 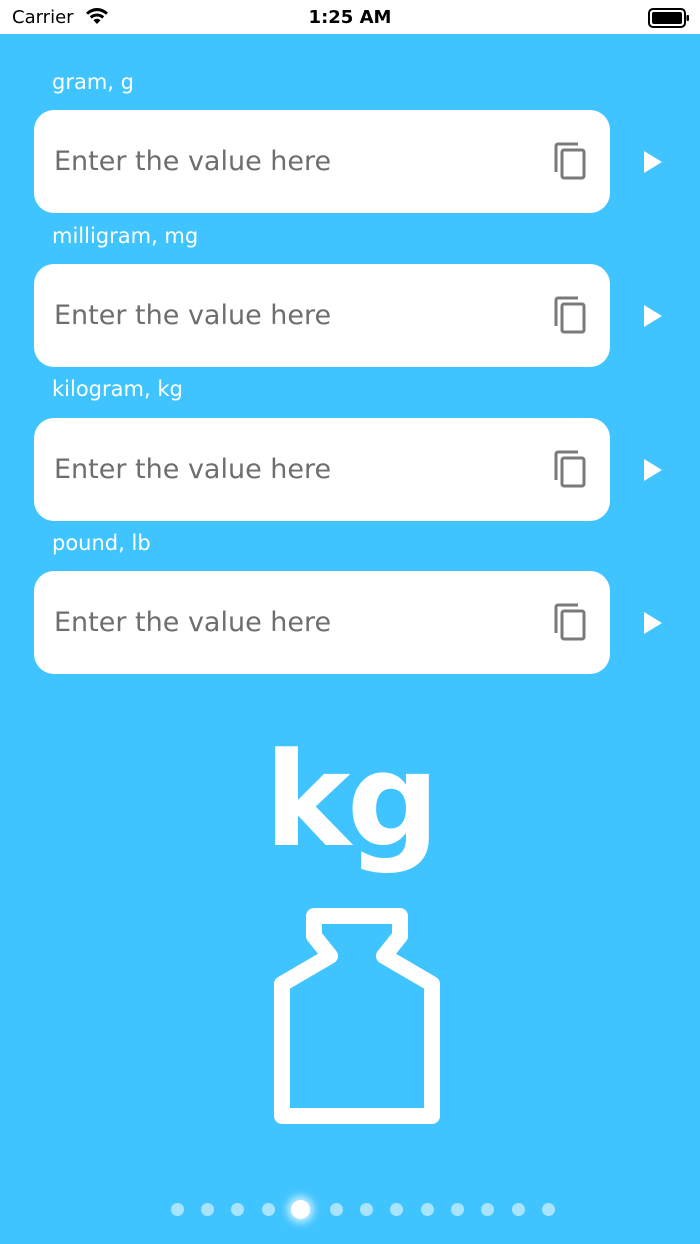 What do you see at coordinates (294, 469) in the screenshot?
I see `kilogram-input` at bounding box center [294, 469].